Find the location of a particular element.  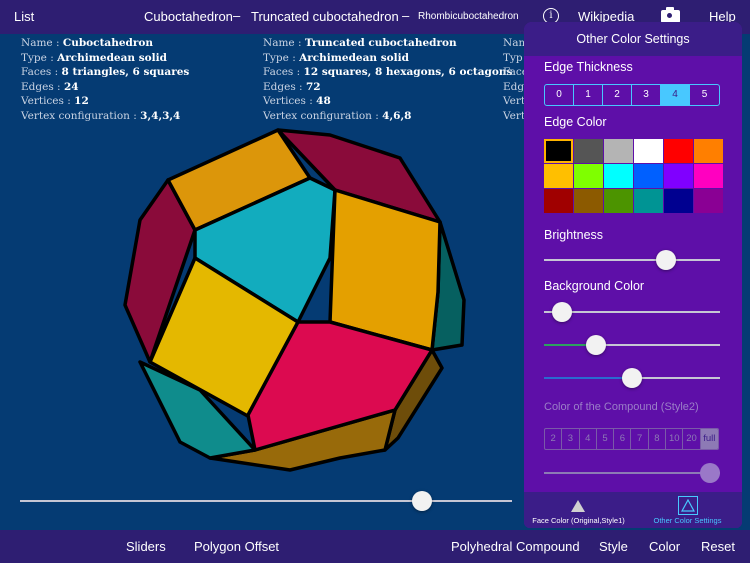

tab-rhombicuboctahedron: Rhombicuboctahedron is located at coordinates (468, 16).